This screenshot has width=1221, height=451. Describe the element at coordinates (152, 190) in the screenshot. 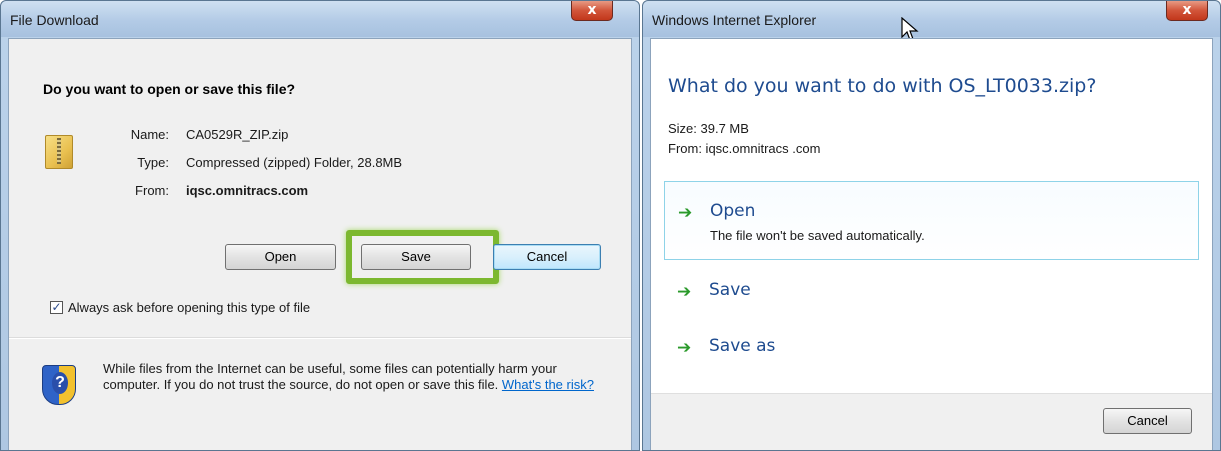

I see `from-label: From:` at that location.